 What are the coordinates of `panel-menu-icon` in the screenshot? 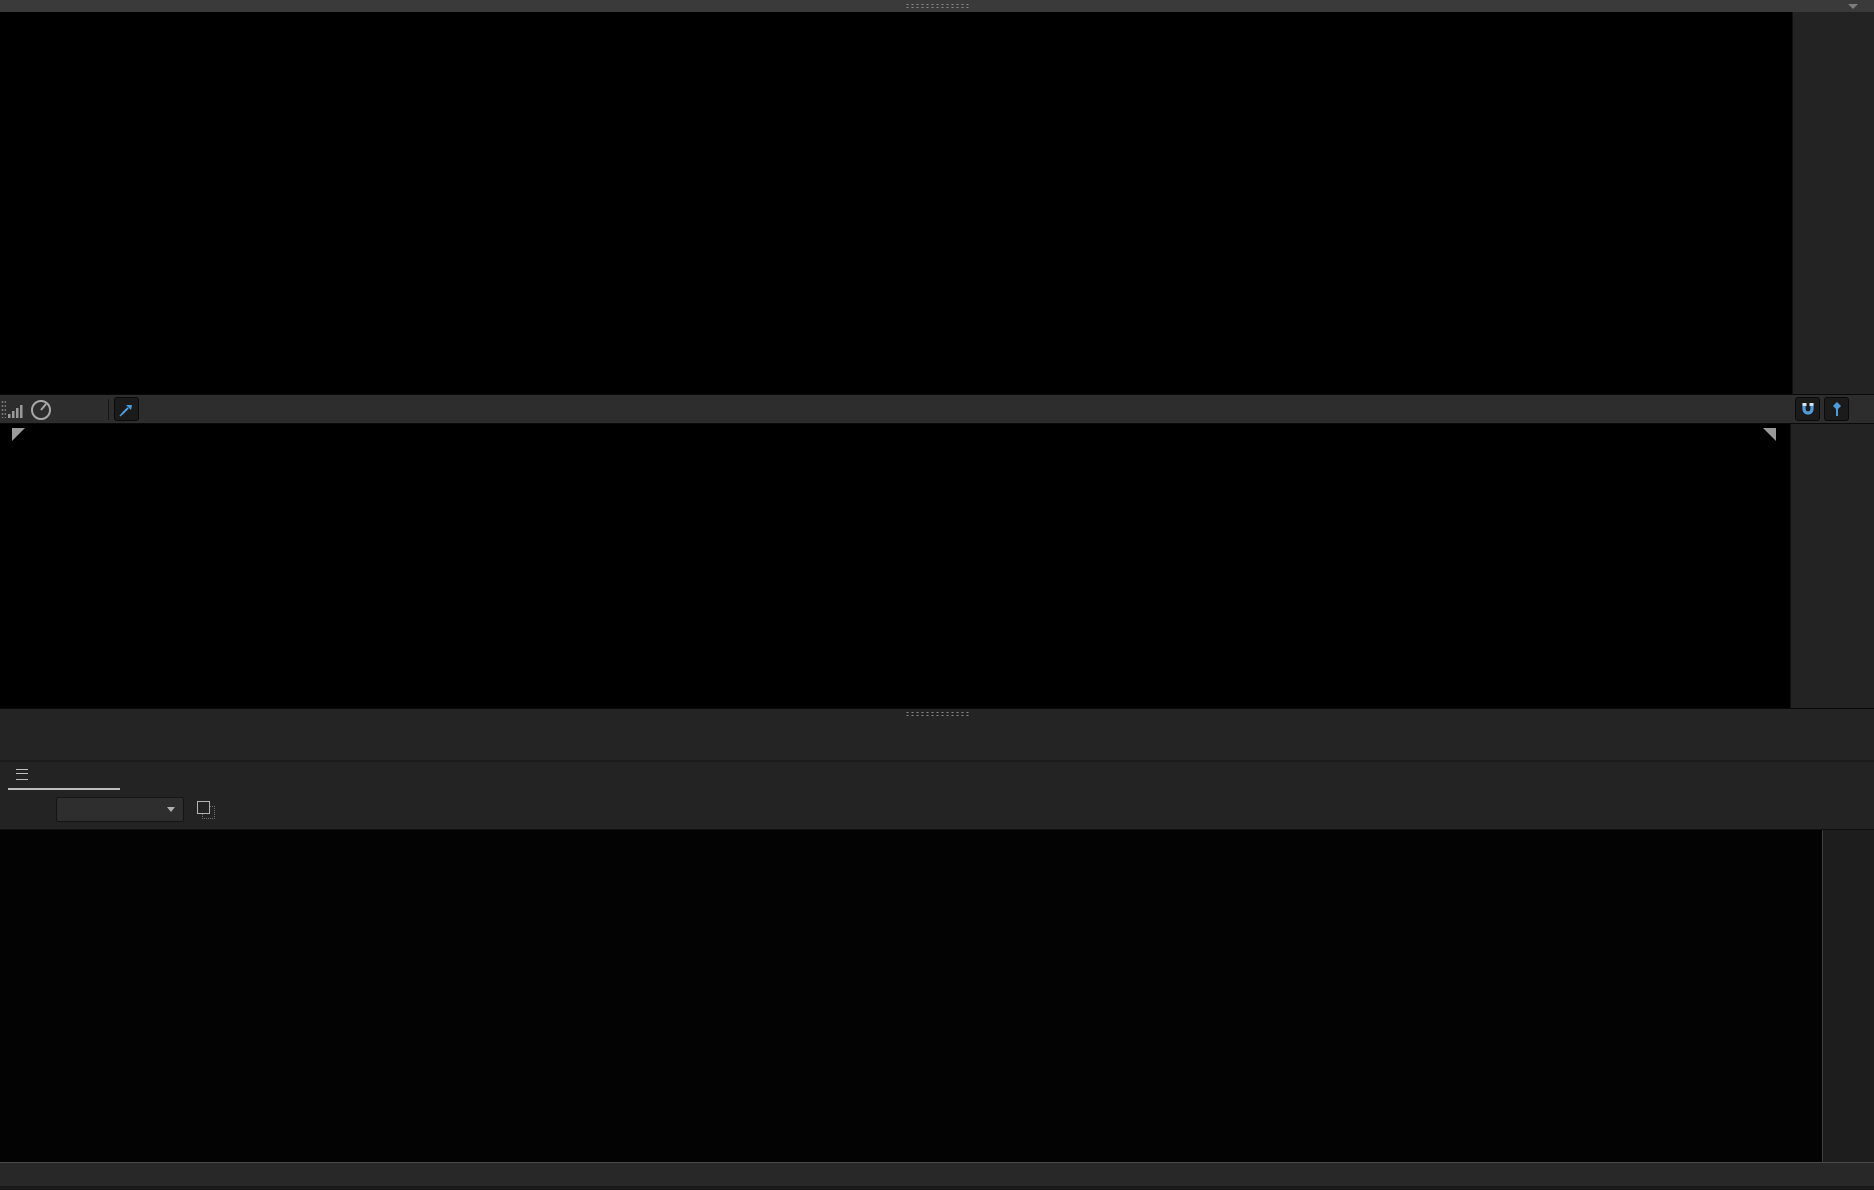 It's located at (22, 774).